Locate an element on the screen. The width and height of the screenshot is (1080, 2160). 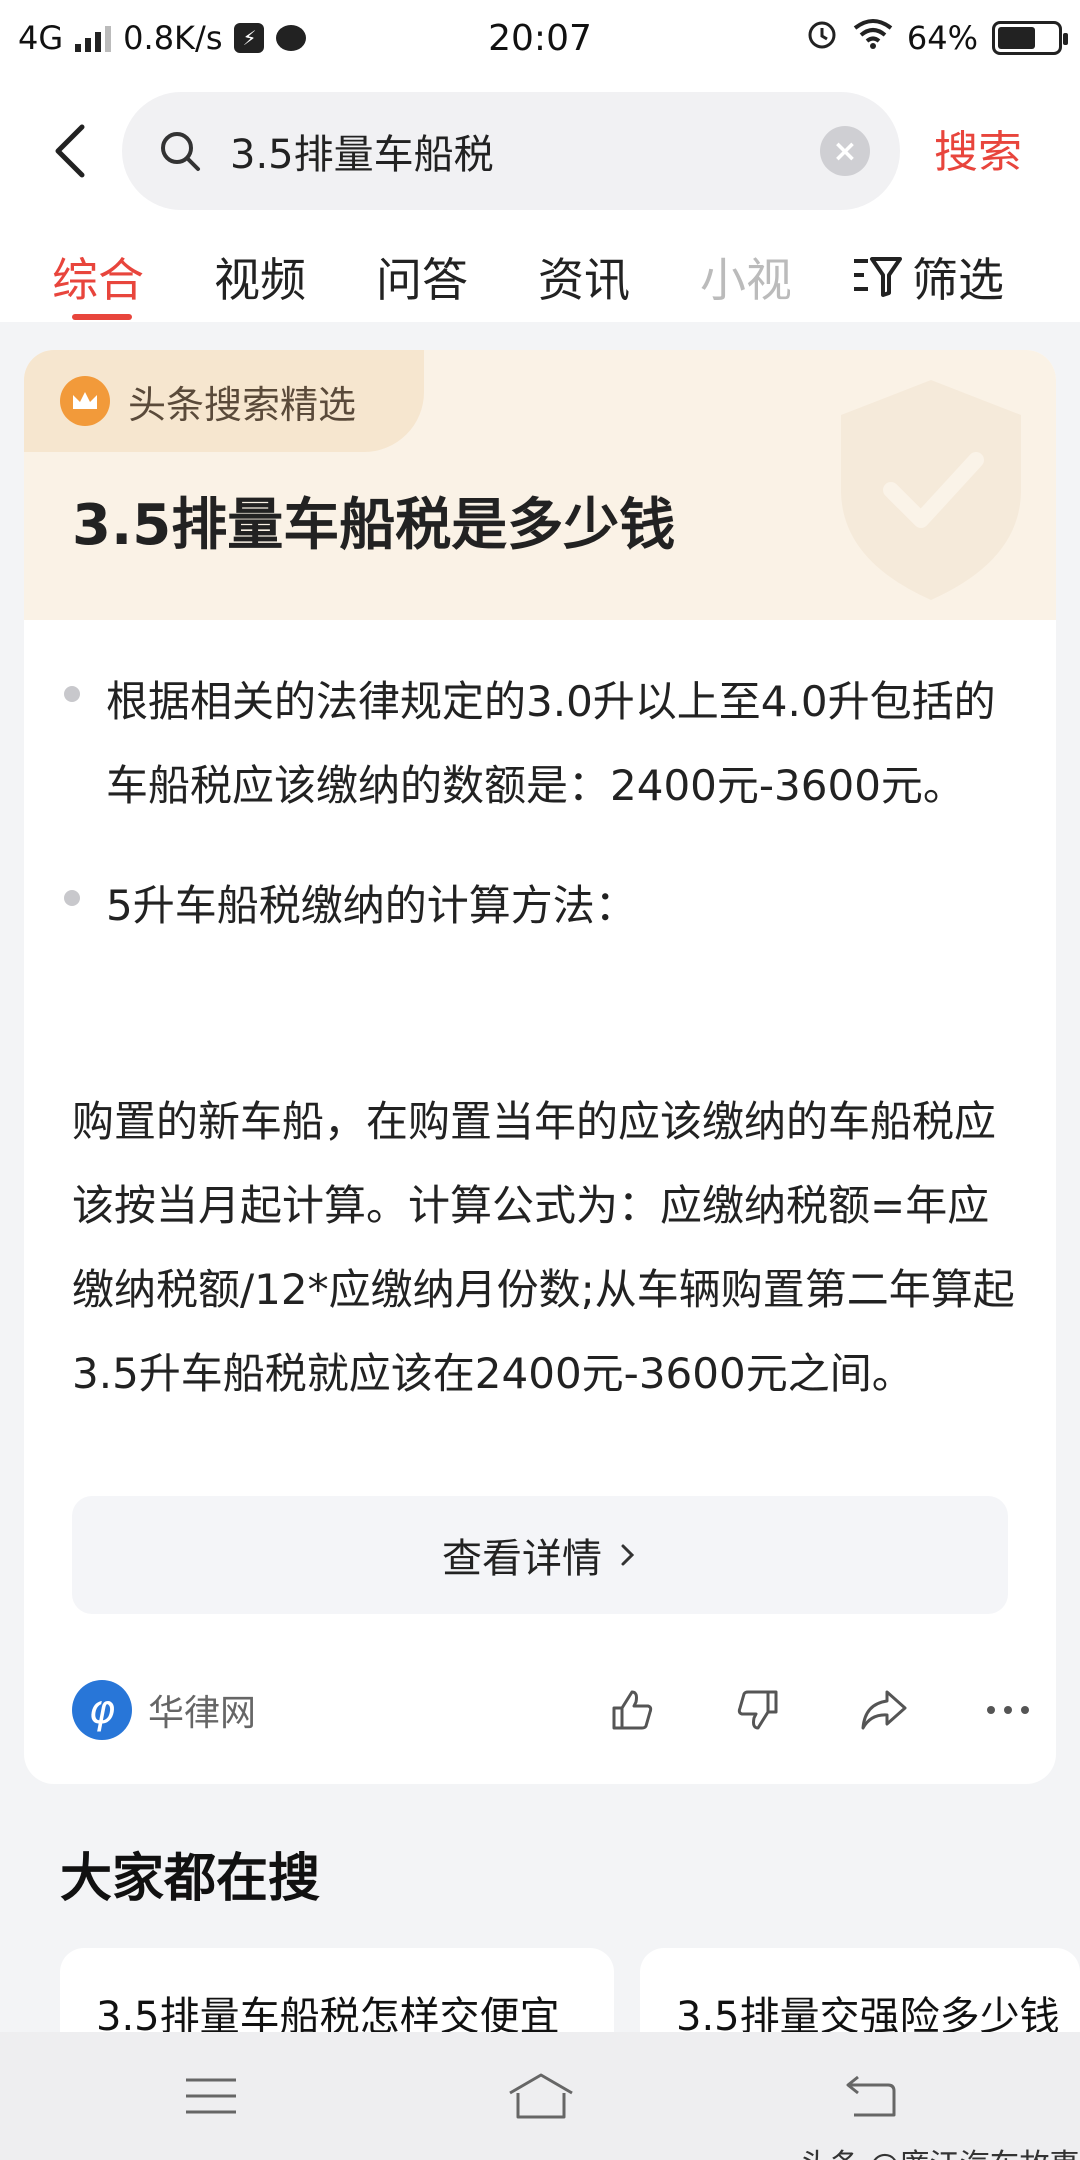
network-type: 4G is located at coordinates (41, 38).